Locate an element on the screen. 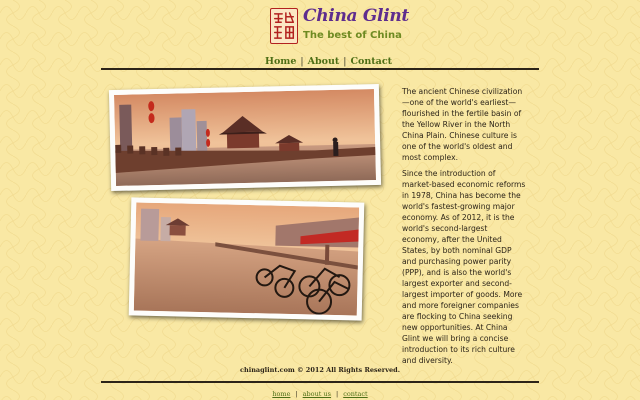  main-nav: Home | About | Contact is located at coordinates (328, 62).